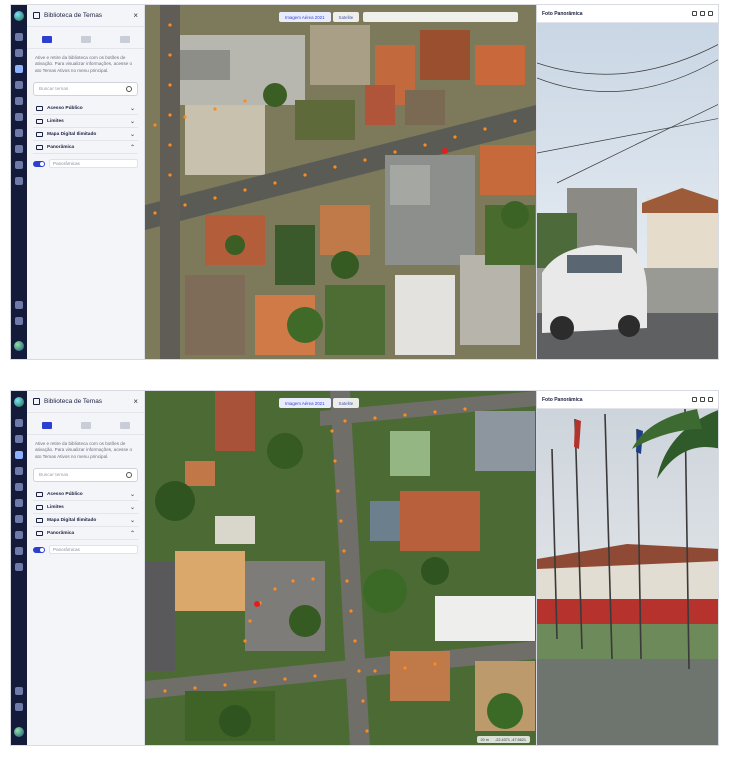 Image resolution: width=729 pixels, height=758 pixels. Describe the element at coordinates (61, 533) in the screenshot. I see `layer-group-label: Panorâmica` at that location.